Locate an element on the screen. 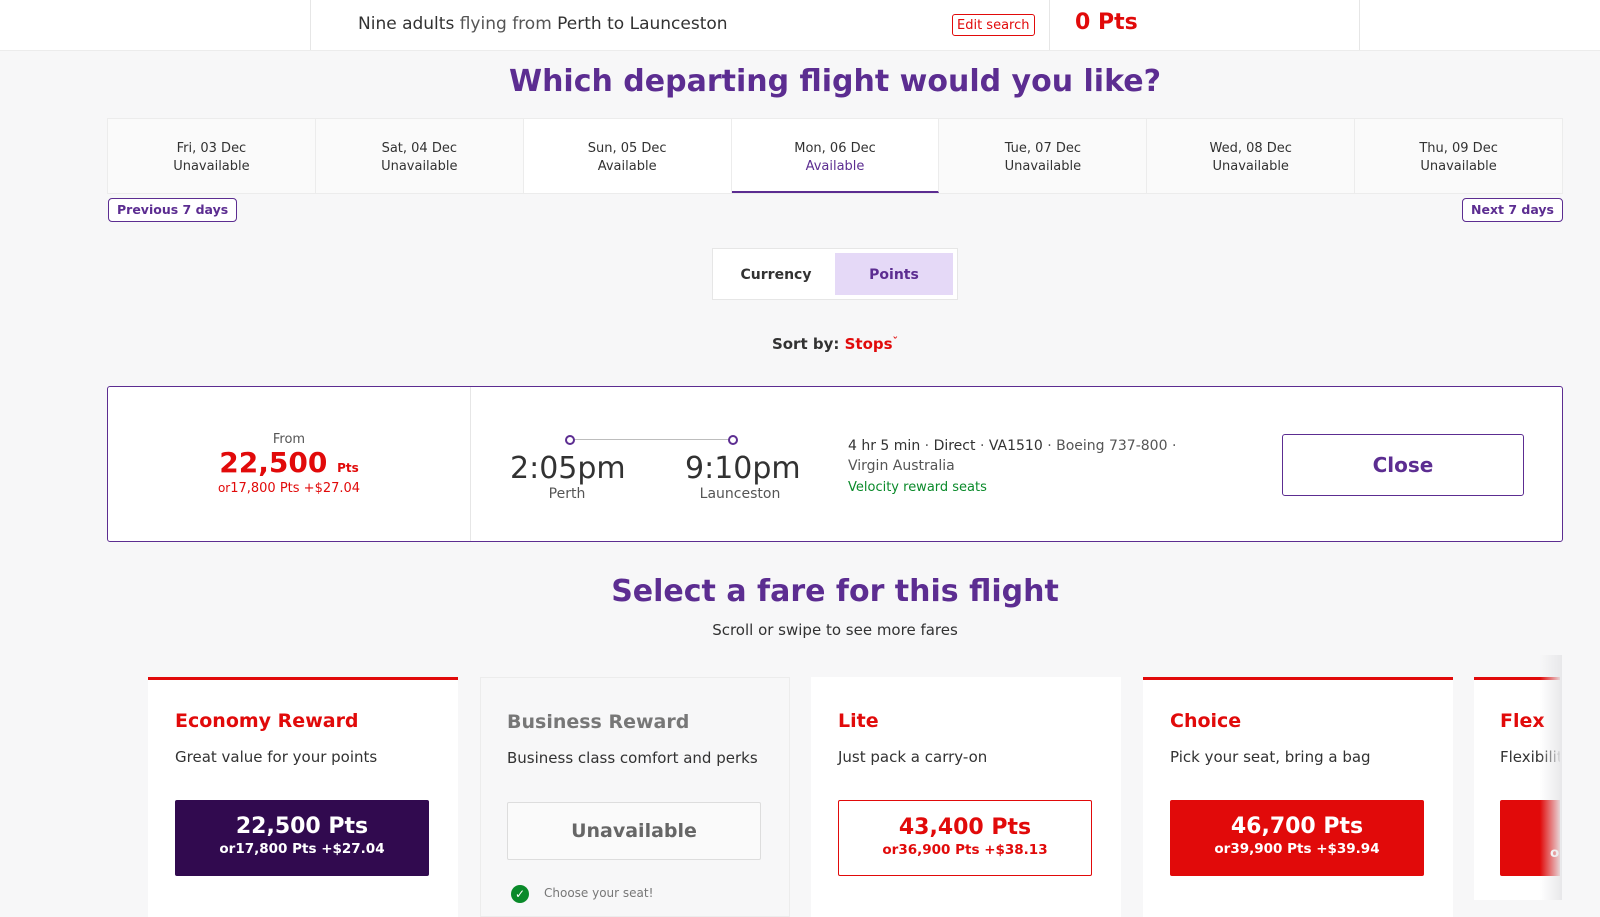 The width and height of the screenshot is (1600, 917). economy-reward-price-button: 22,500 Pts or17,800 Pts +$27.04 is located at coordinates (302, 838).